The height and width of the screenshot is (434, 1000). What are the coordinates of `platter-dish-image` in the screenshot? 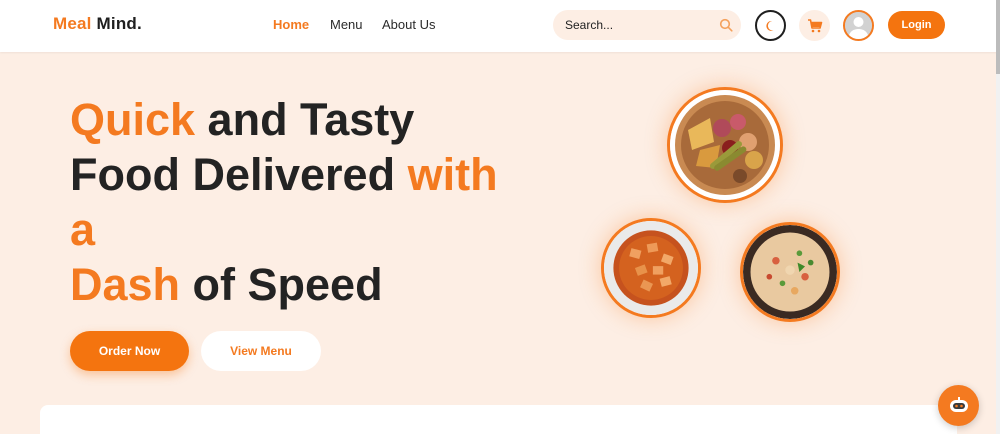 It's located at (725, 145).